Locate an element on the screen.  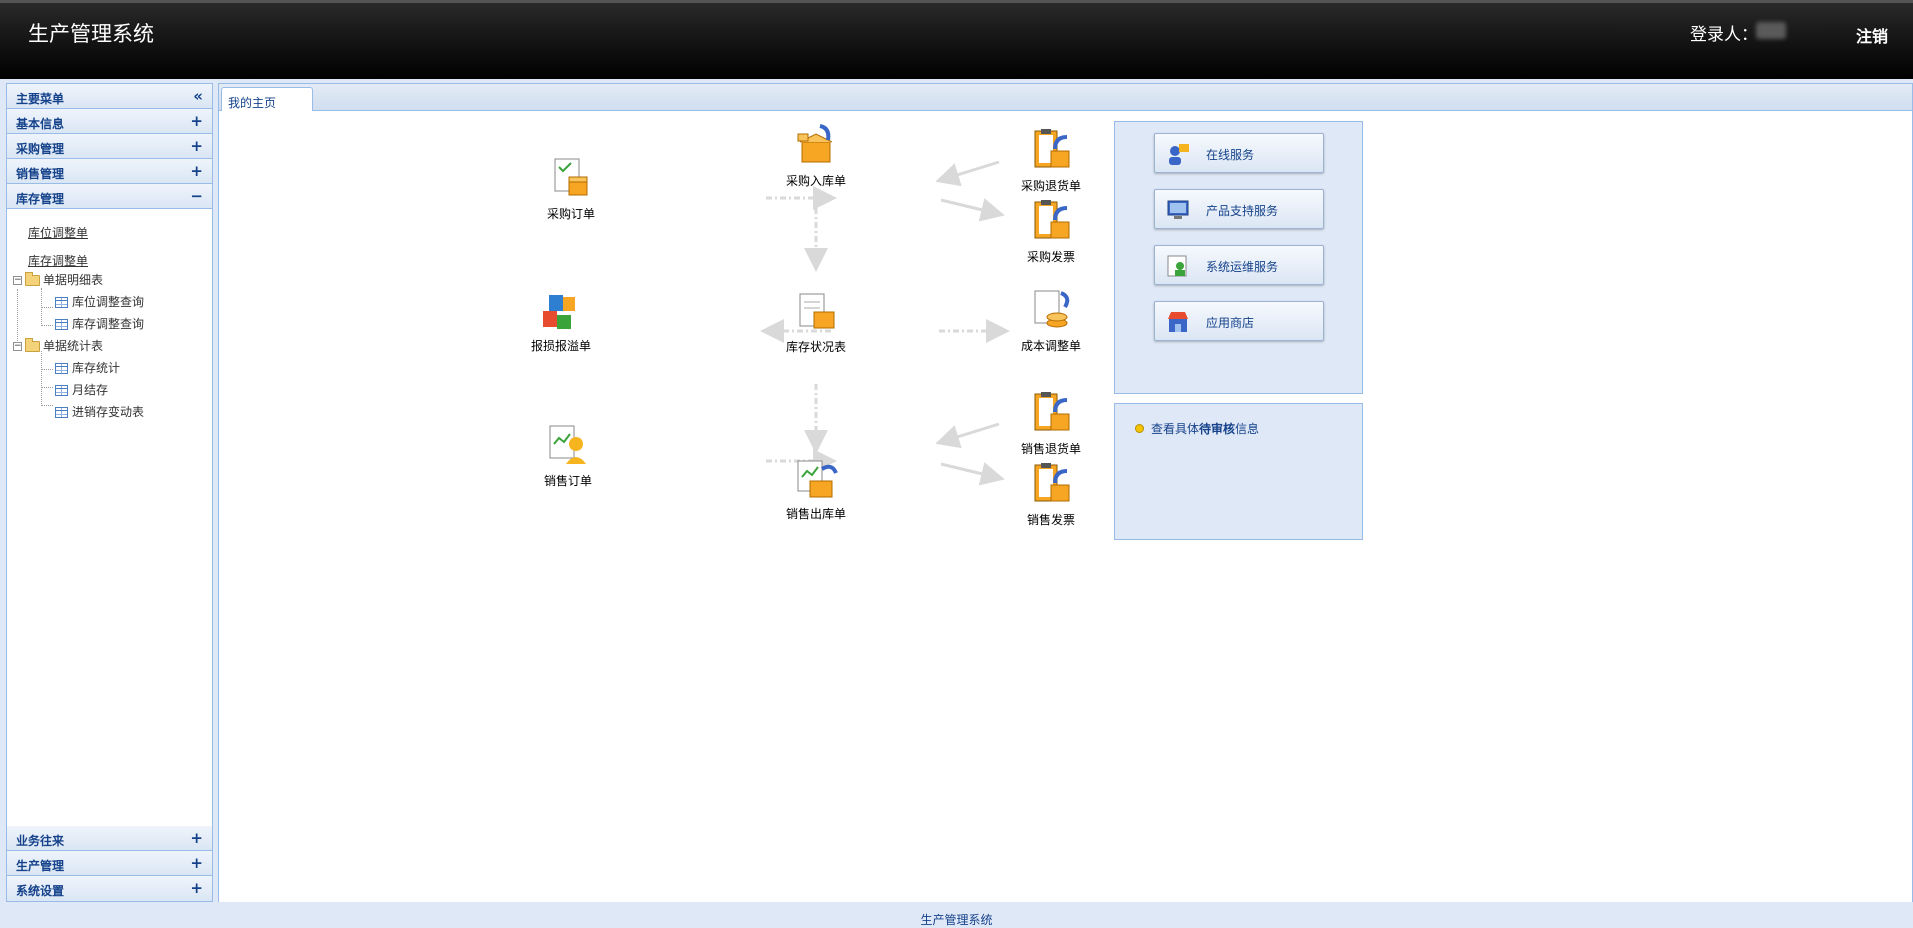
app-store-button: 应用商店 is located at coordinates (1239, 321).